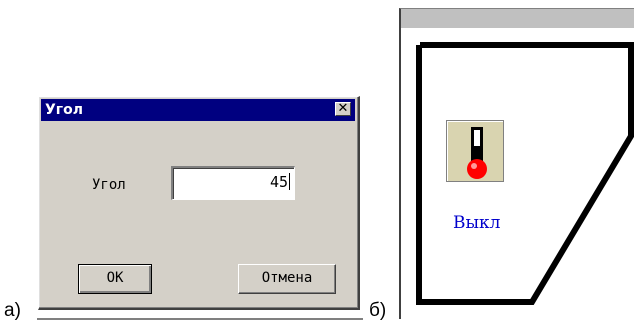  I want to click on angle-field-label: Угол, so click(109, 185).